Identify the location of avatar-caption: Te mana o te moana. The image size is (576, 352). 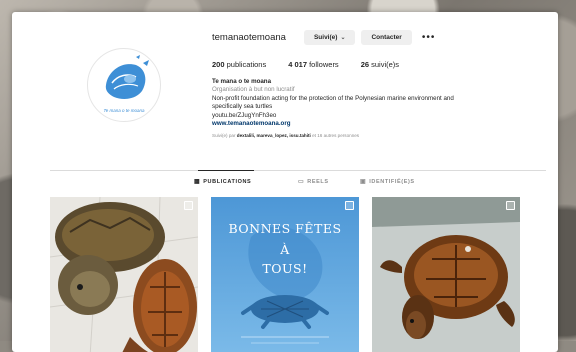
(124, 110).